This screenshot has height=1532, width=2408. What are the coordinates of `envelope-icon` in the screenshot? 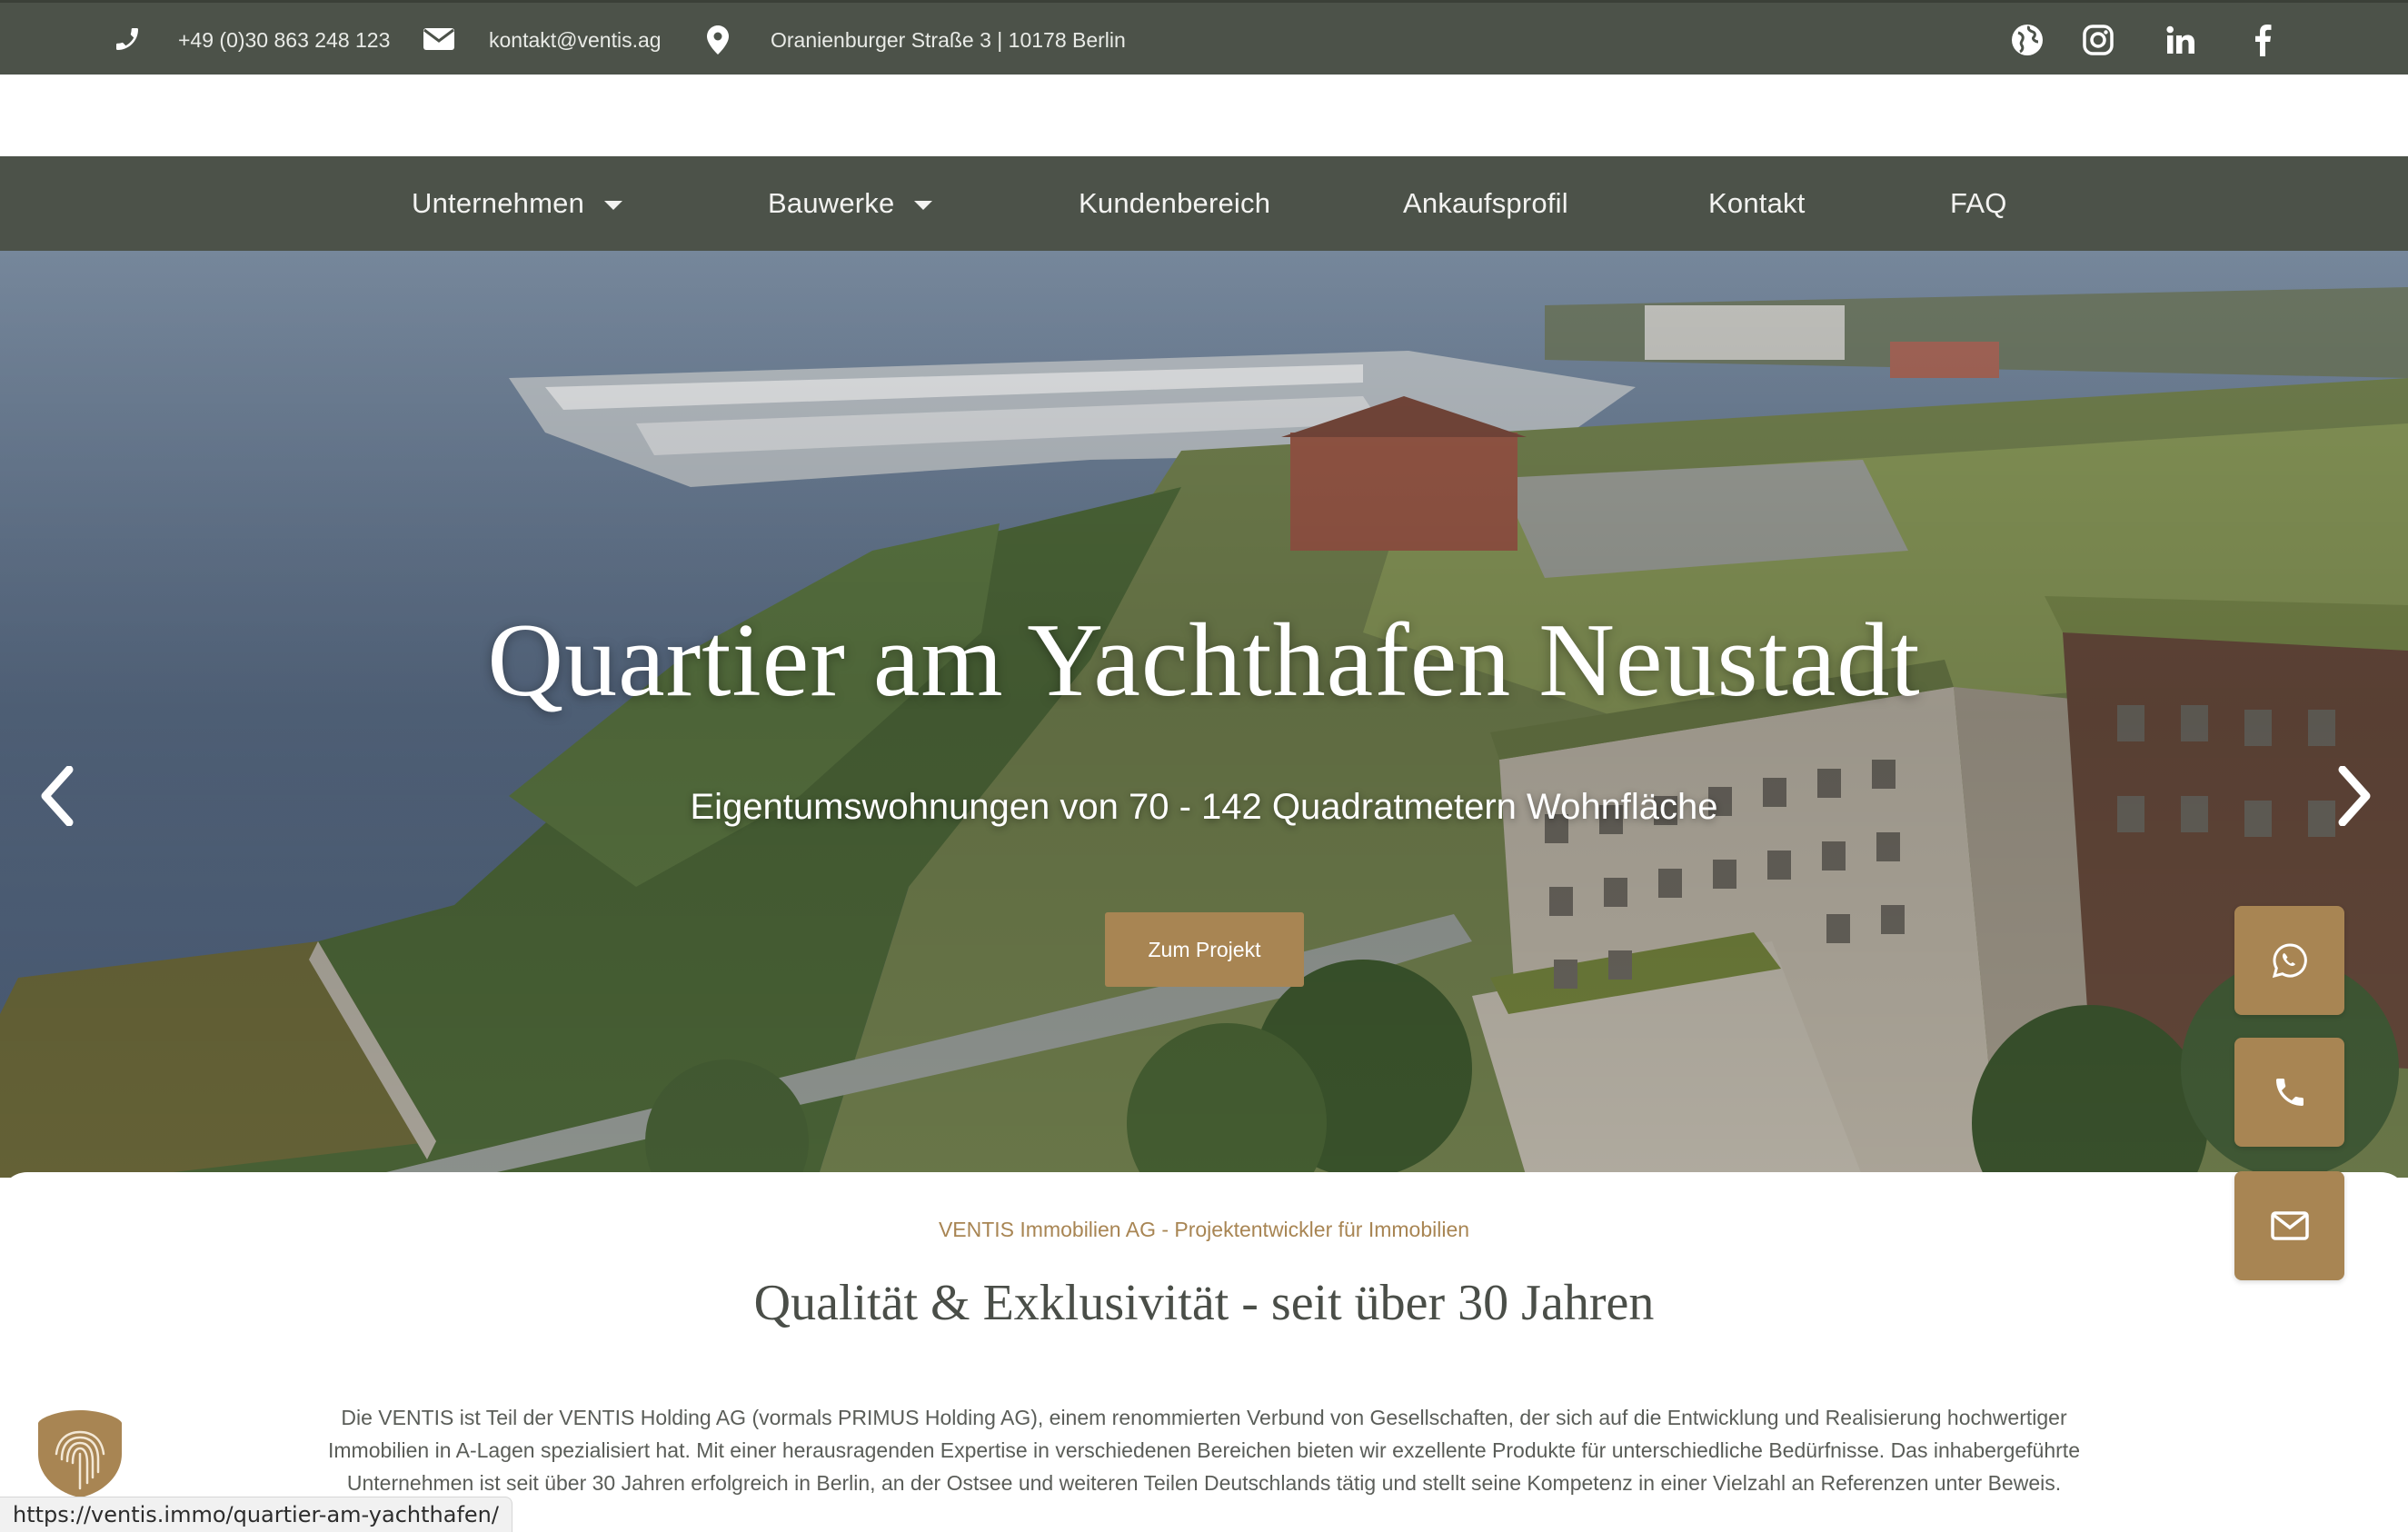 It's located at (439, 40).